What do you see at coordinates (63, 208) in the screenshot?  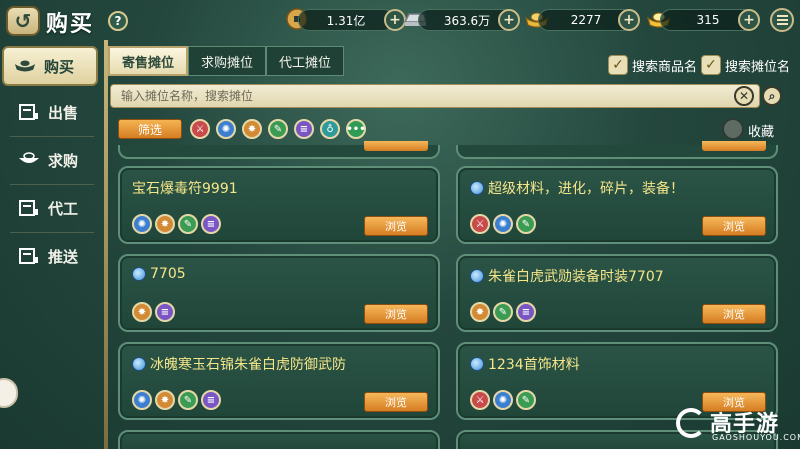 I see `sidebar-item-label: 代工` at bounding box center [63, 208].